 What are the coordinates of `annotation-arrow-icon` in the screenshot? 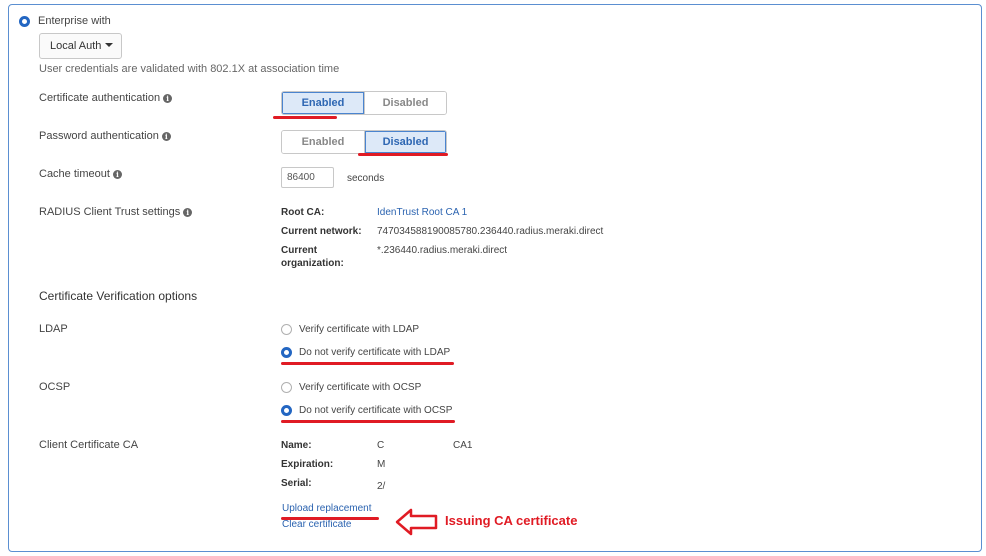 It's located at (416, 522).